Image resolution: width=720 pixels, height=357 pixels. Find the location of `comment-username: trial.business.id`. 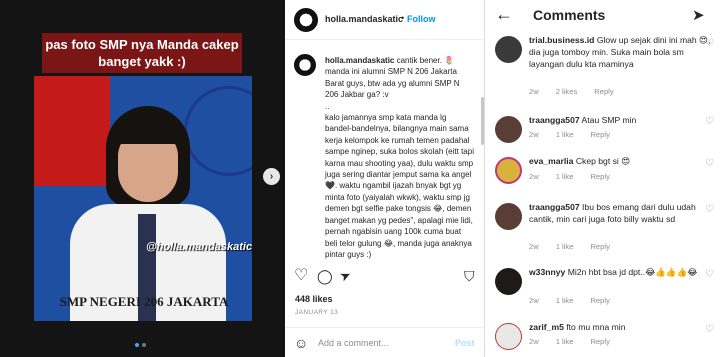

comment-username: trial.business.id is located at coordinates (561, 40).